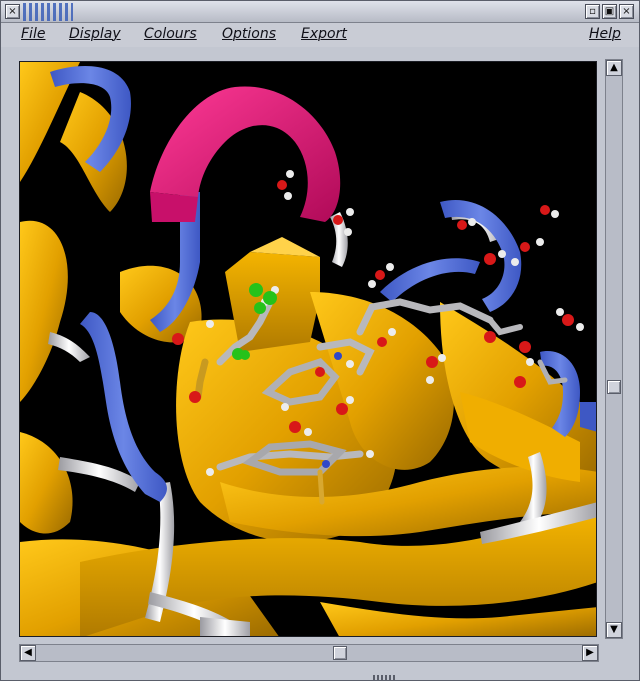  What do you see at coordinates (614, 387) in the screenshot?
I see `vertical-scroll-thumb` at bounding box center [614, 387].